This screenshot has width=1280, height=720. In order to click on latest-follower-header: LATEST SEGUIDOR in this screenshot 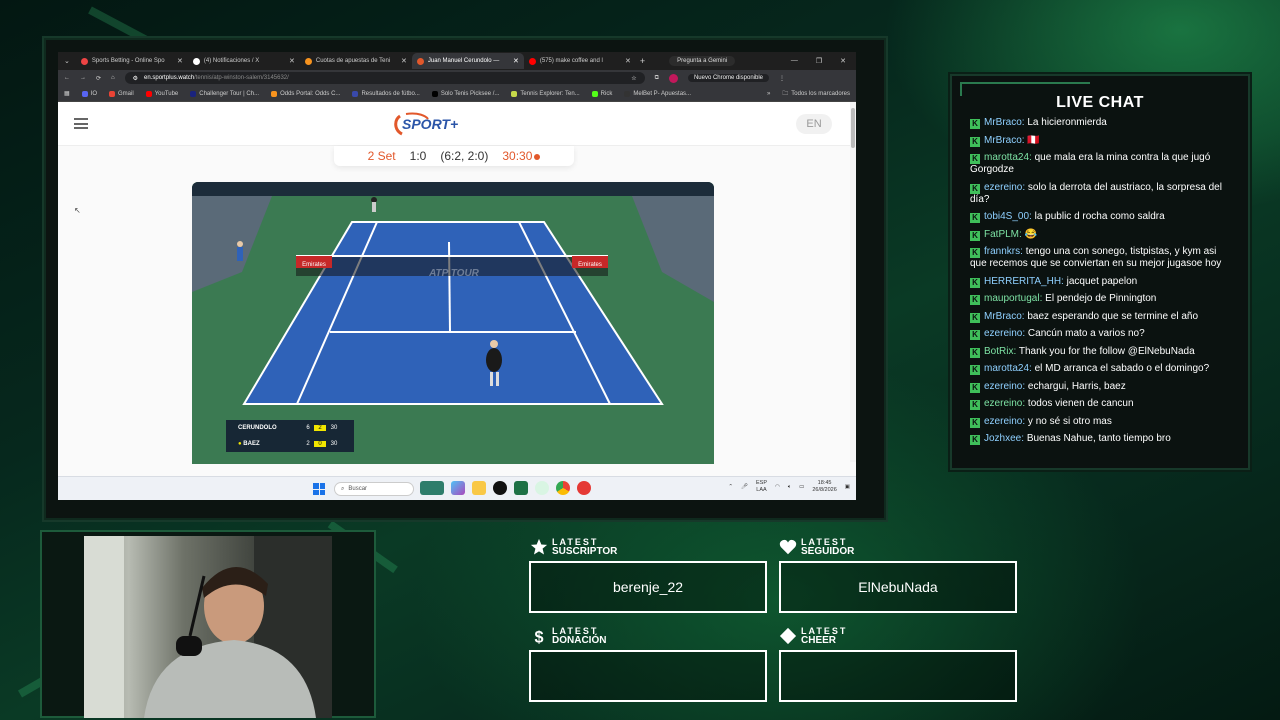, I will do `click(816, 547)`.